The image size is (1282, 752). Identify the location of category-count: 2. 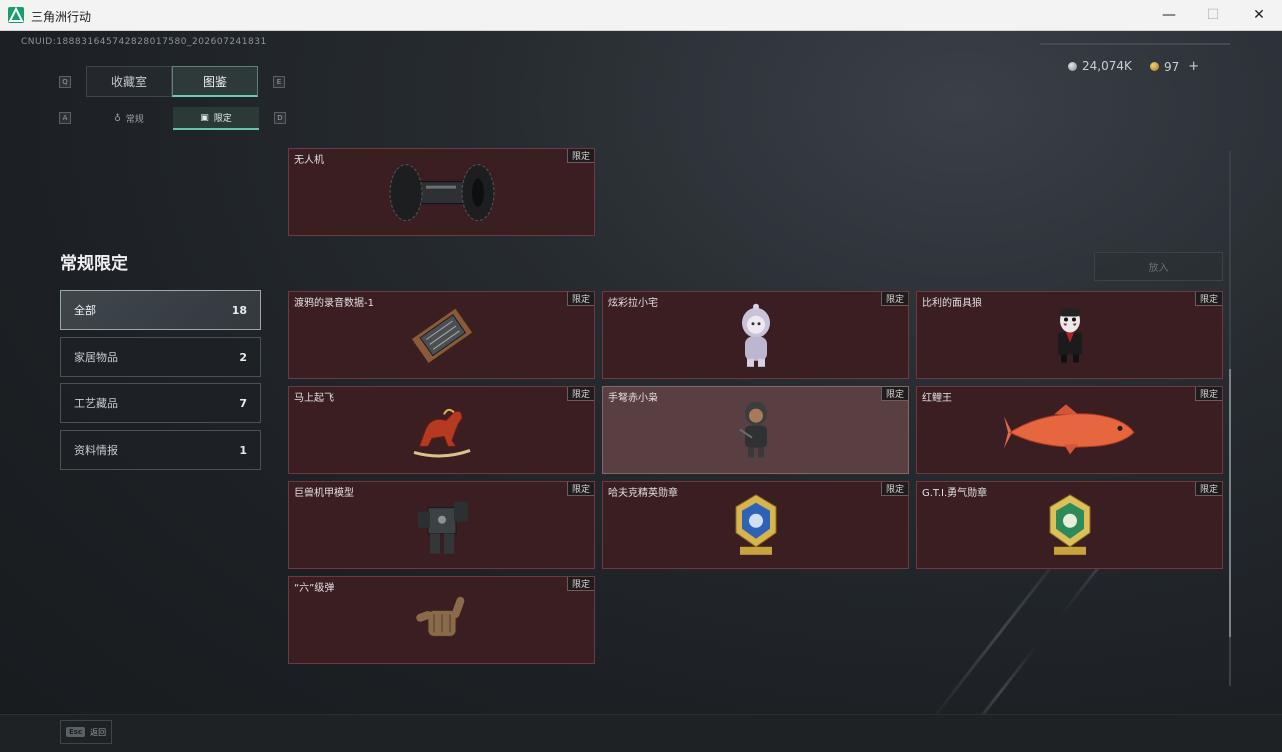
(243, 357).